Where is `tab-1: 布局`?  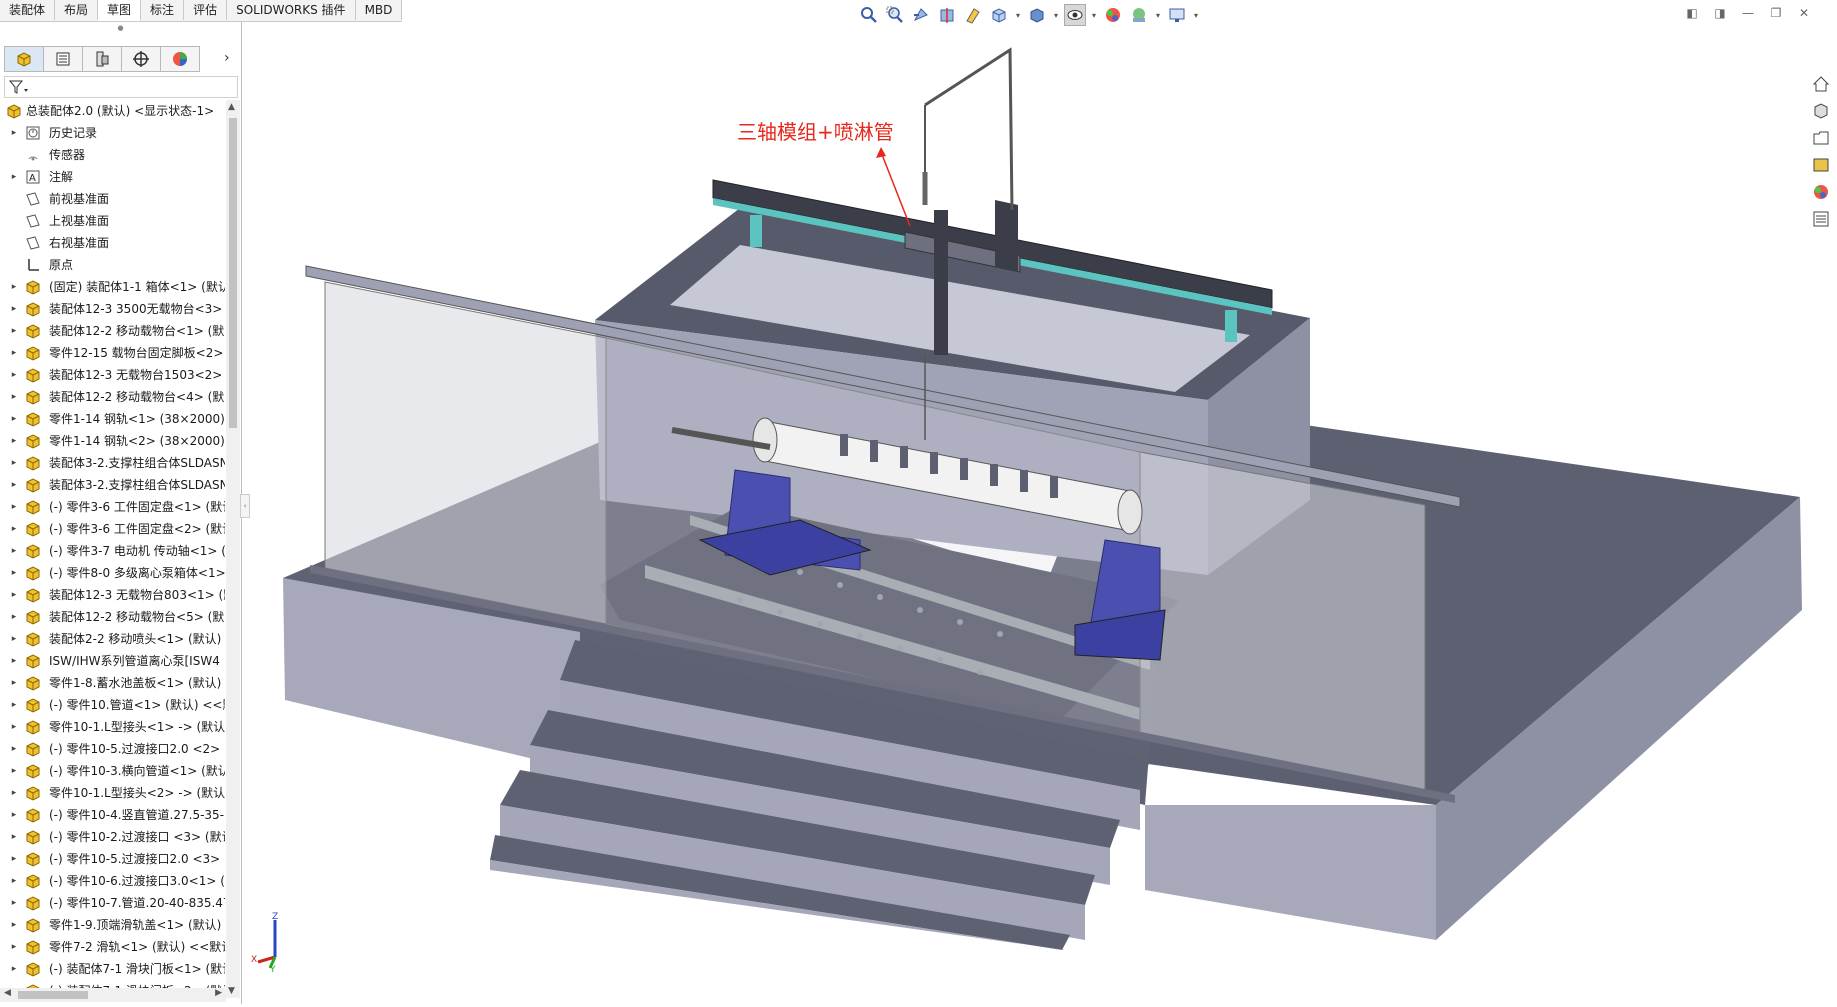
tab-1: 布局 is located at coordinates (77, 10).